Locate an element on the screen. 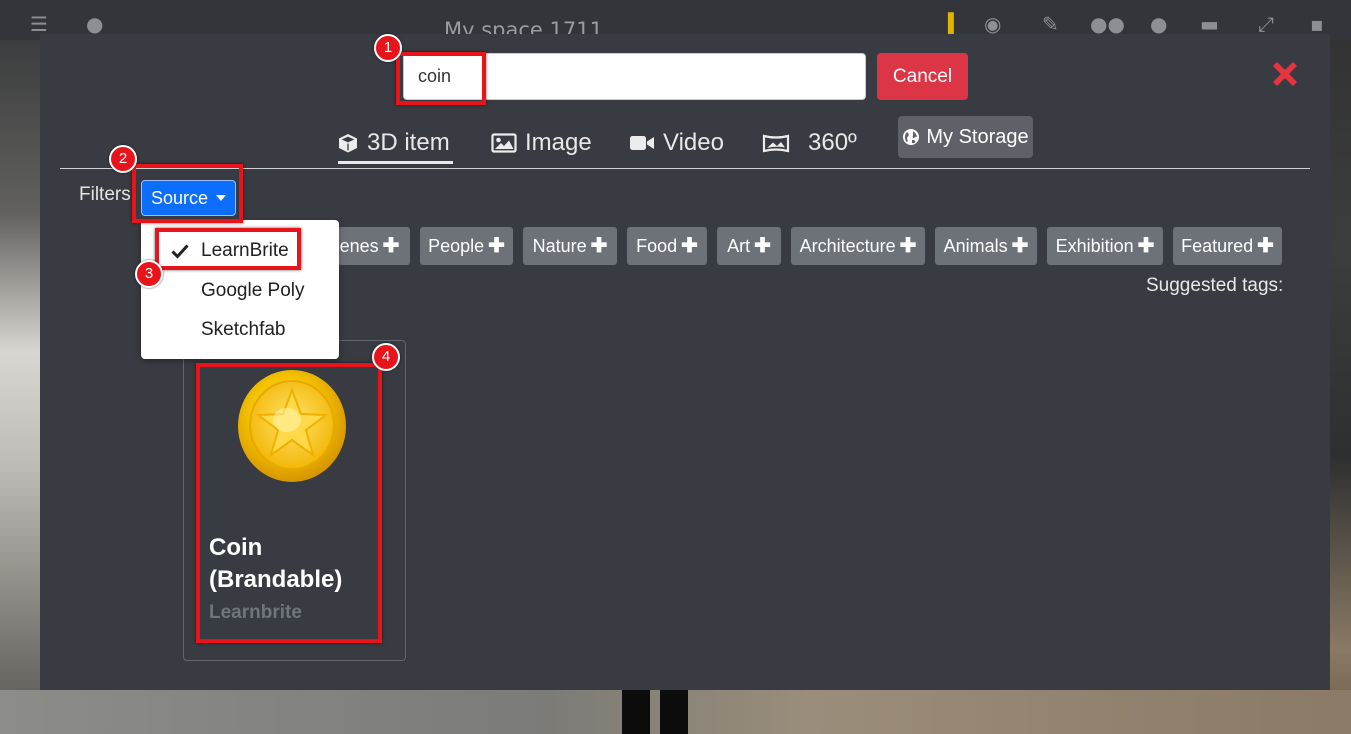 Image resolution: width=1351 pixels, height=734 pixels. image-icon is located at coordinates (504, 143).